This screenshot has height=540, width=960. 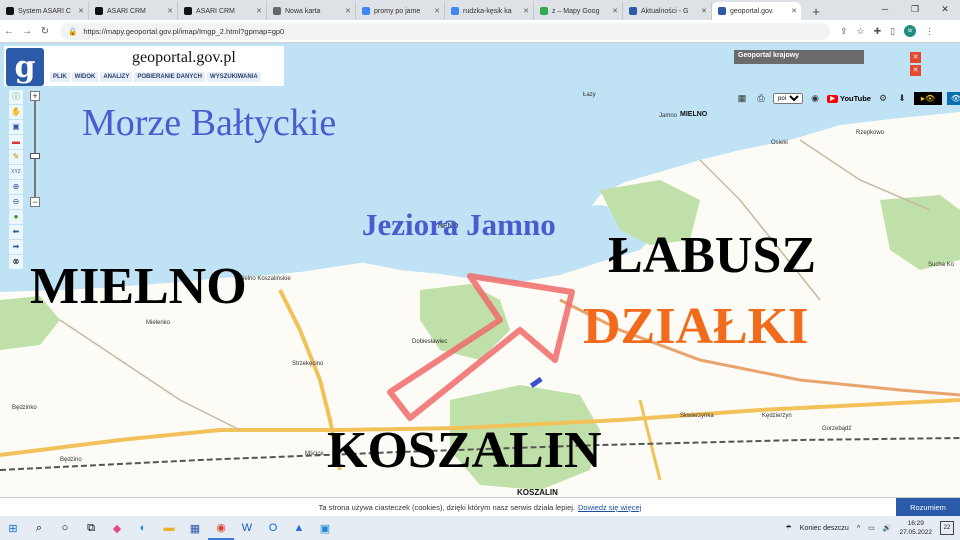 I want to click on language-select: pol, so click(x=788, y=98).